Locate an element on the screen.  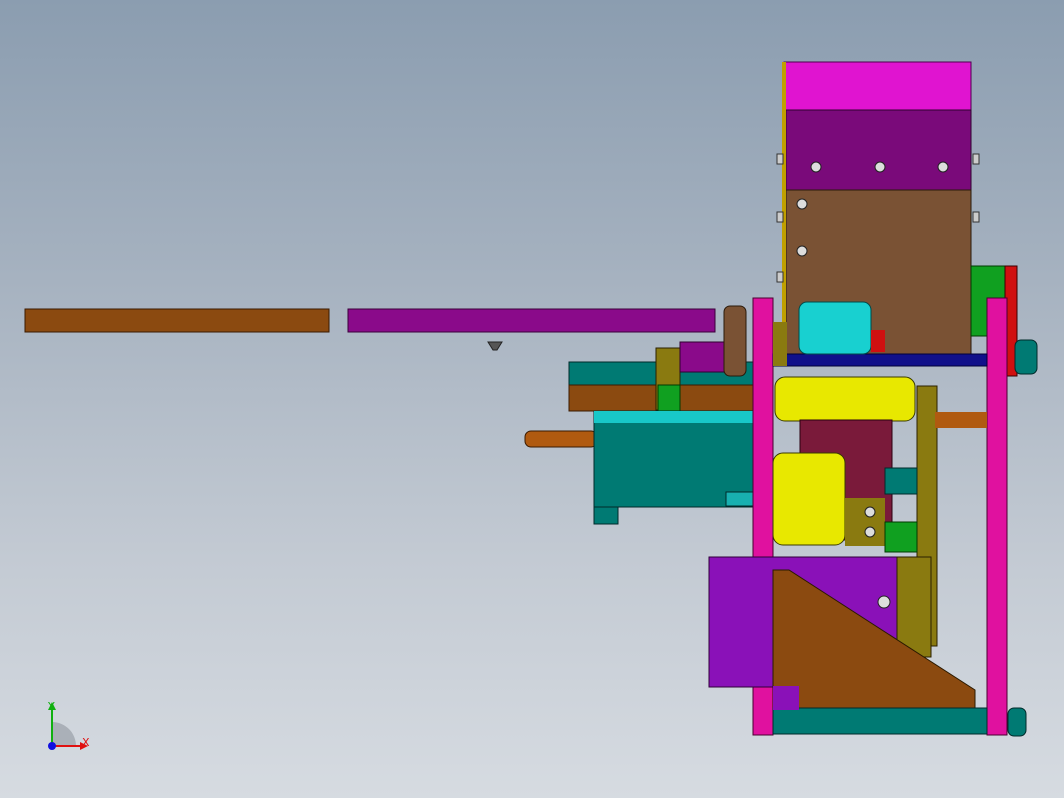
coordinate-triad is located at coordinates (68, 726).